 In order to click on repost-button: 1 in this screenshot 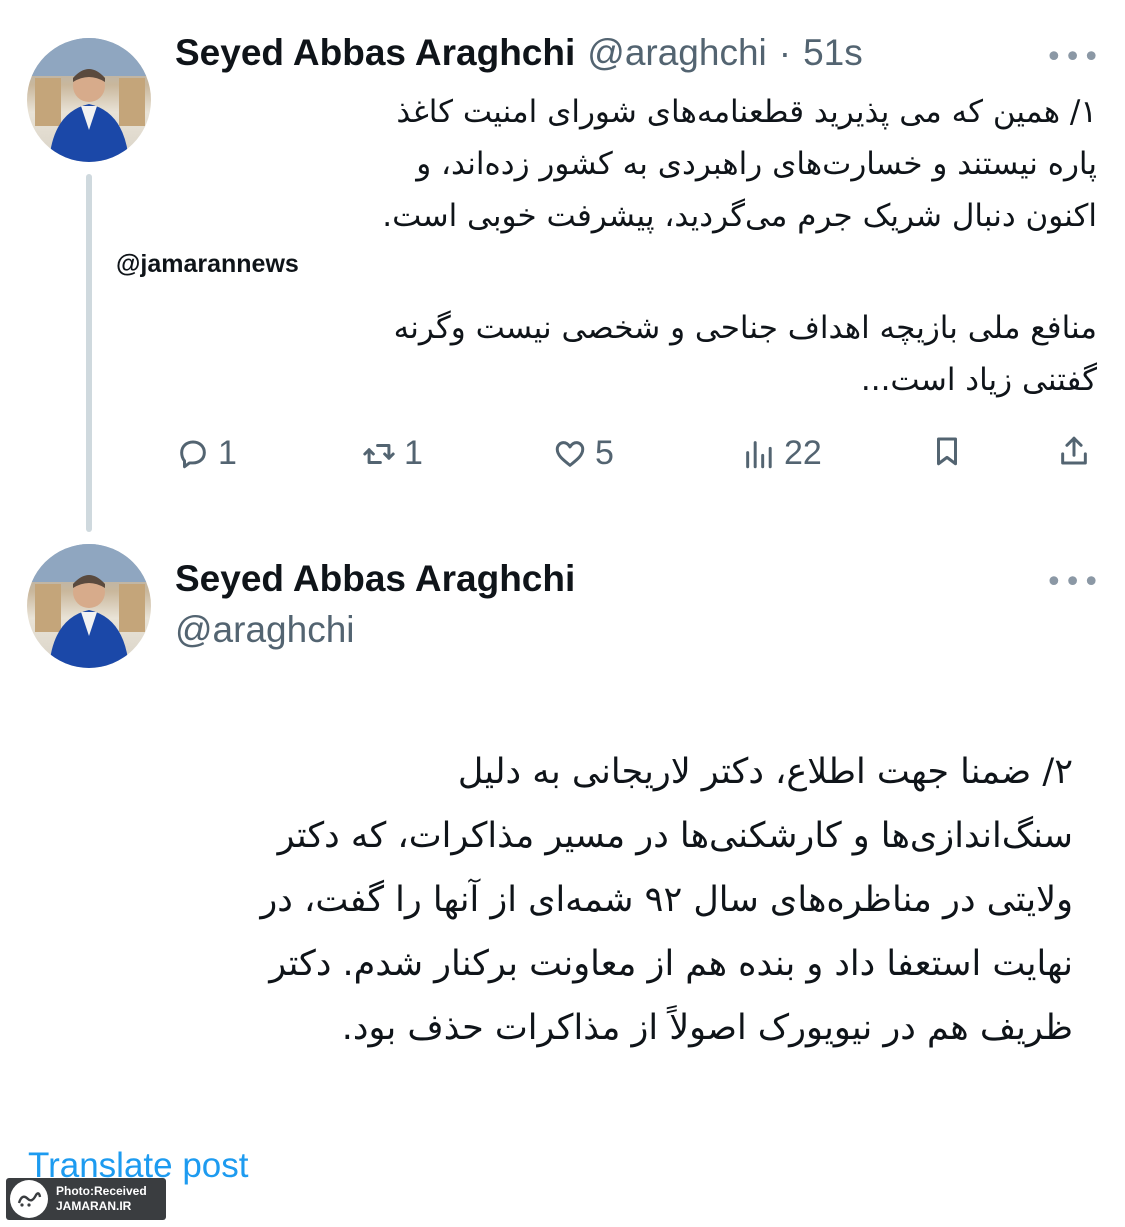, I will do `click(392, 453)`.